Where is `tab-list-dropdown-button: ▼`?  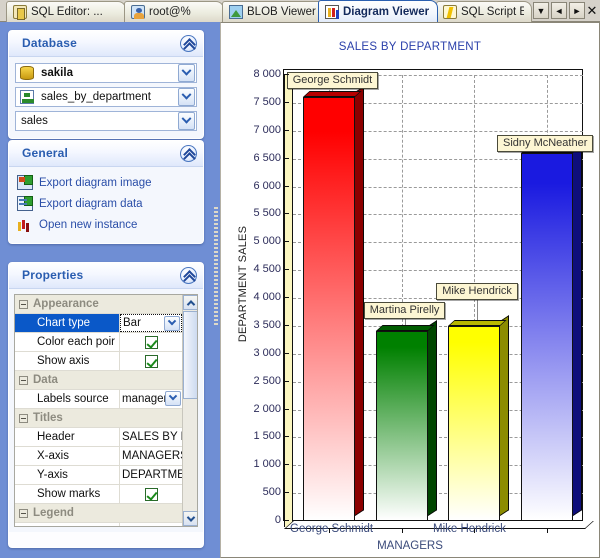
tab-list-dropdown-button: ▼ is located at coordinates (541, 10).